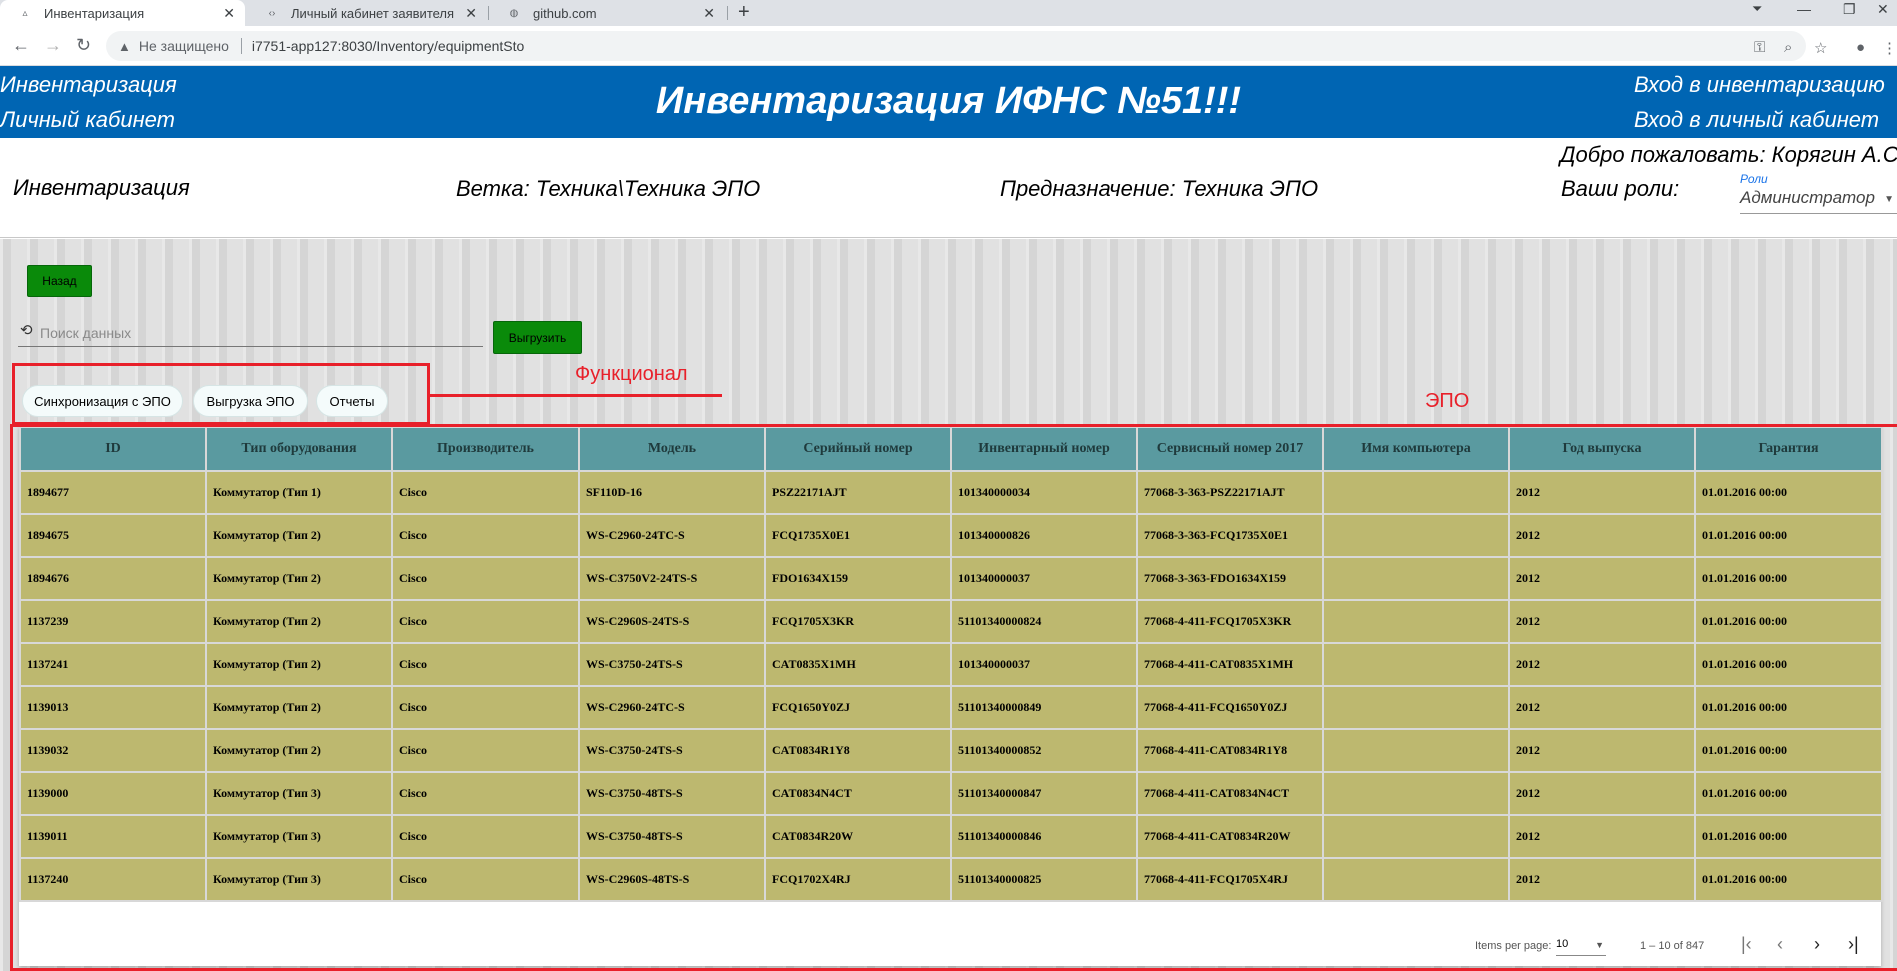  Describe the element at coordinates (388, 46) in the screenshot. I see `url-text: i7751-app127:8030/Inventory/equipmentSto` at that location.